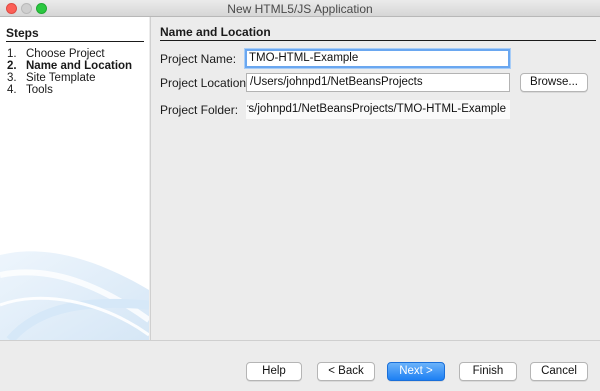 The height and width of the screenshot is (391, 600). I want to click on project-location-label: Project Location:, so click(205, 83).